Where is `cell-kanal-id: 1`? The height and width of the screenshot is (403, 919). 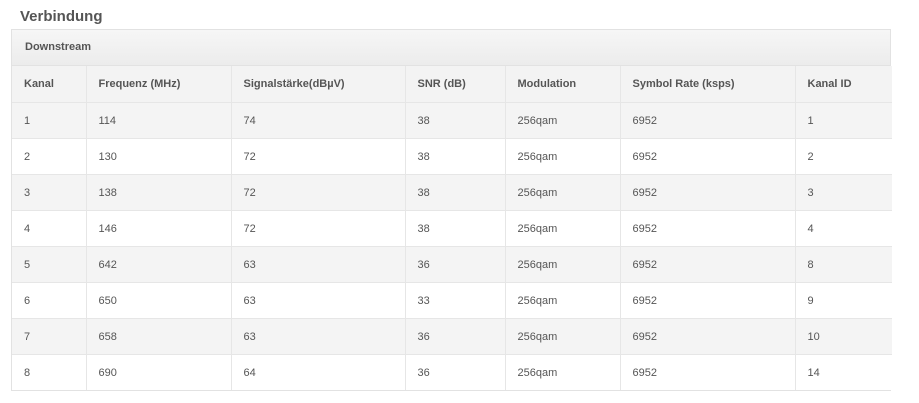 cell-kanal-id: 1 is located at coordinates (843, 120).